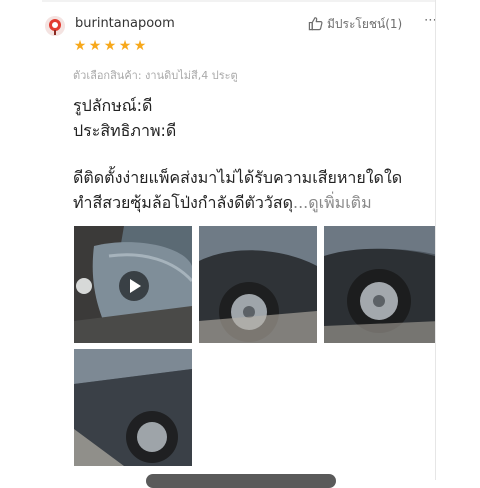 The height and width of the screenshot is (488, 480). Describe the element at coordinates (241, 481) in the screenshot. I see `bottom-action-bar` at that location.